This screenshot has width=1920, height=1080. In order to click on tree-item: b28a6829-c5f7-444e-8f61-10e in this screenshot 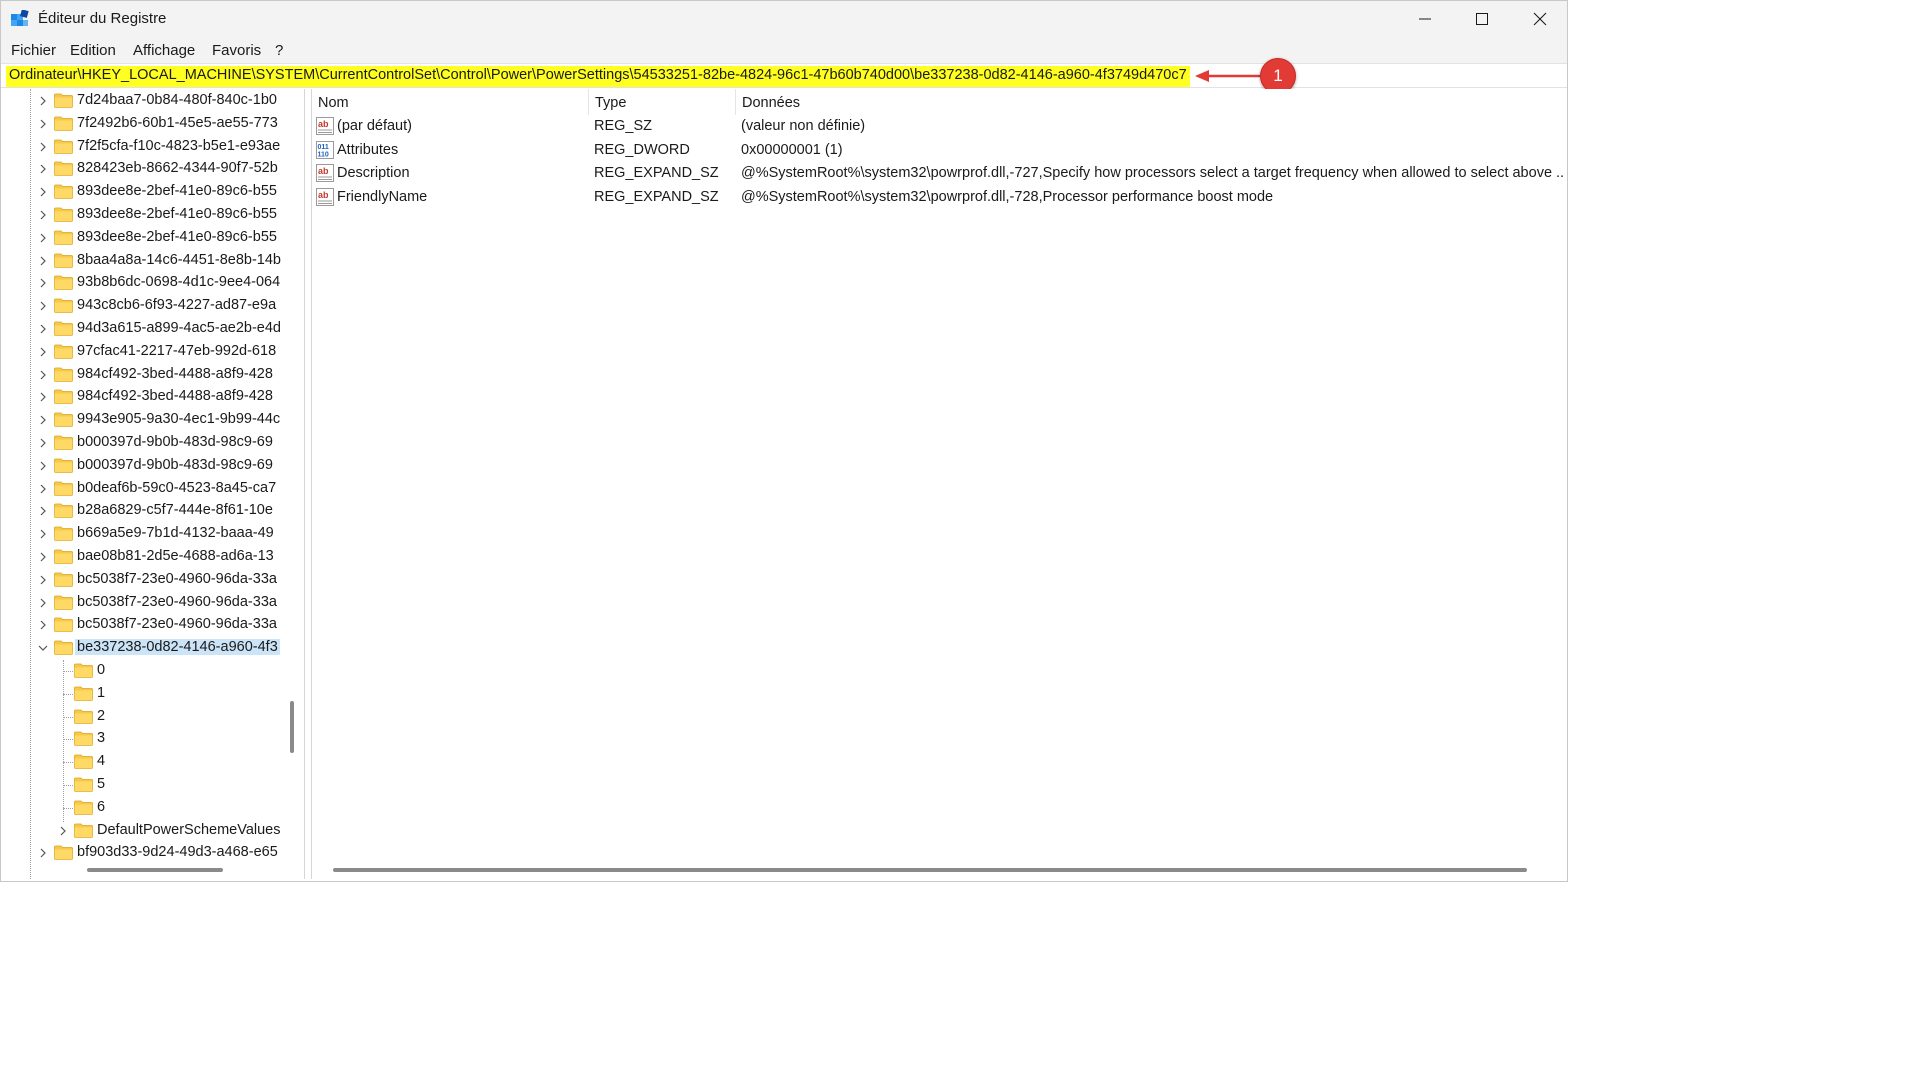, I will do `click(146, 511)`.